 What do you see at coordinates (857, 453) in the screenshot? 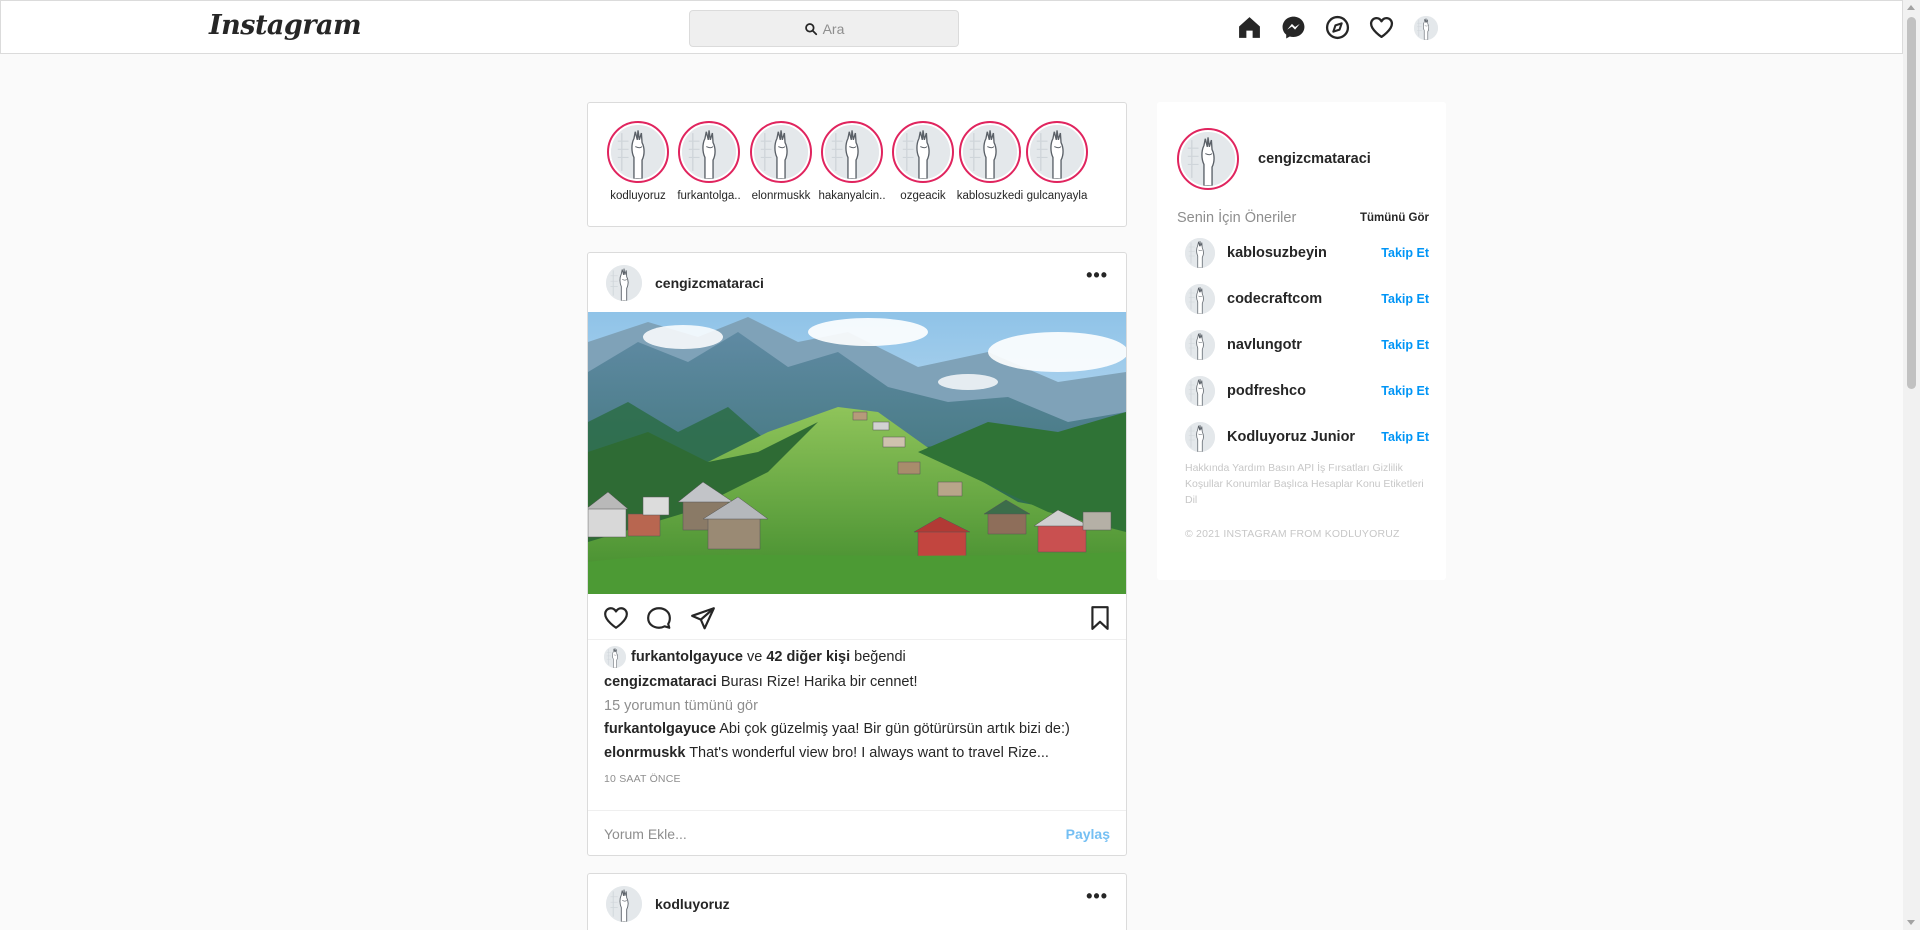
I see `post-image` at bounding box center [857, 453].